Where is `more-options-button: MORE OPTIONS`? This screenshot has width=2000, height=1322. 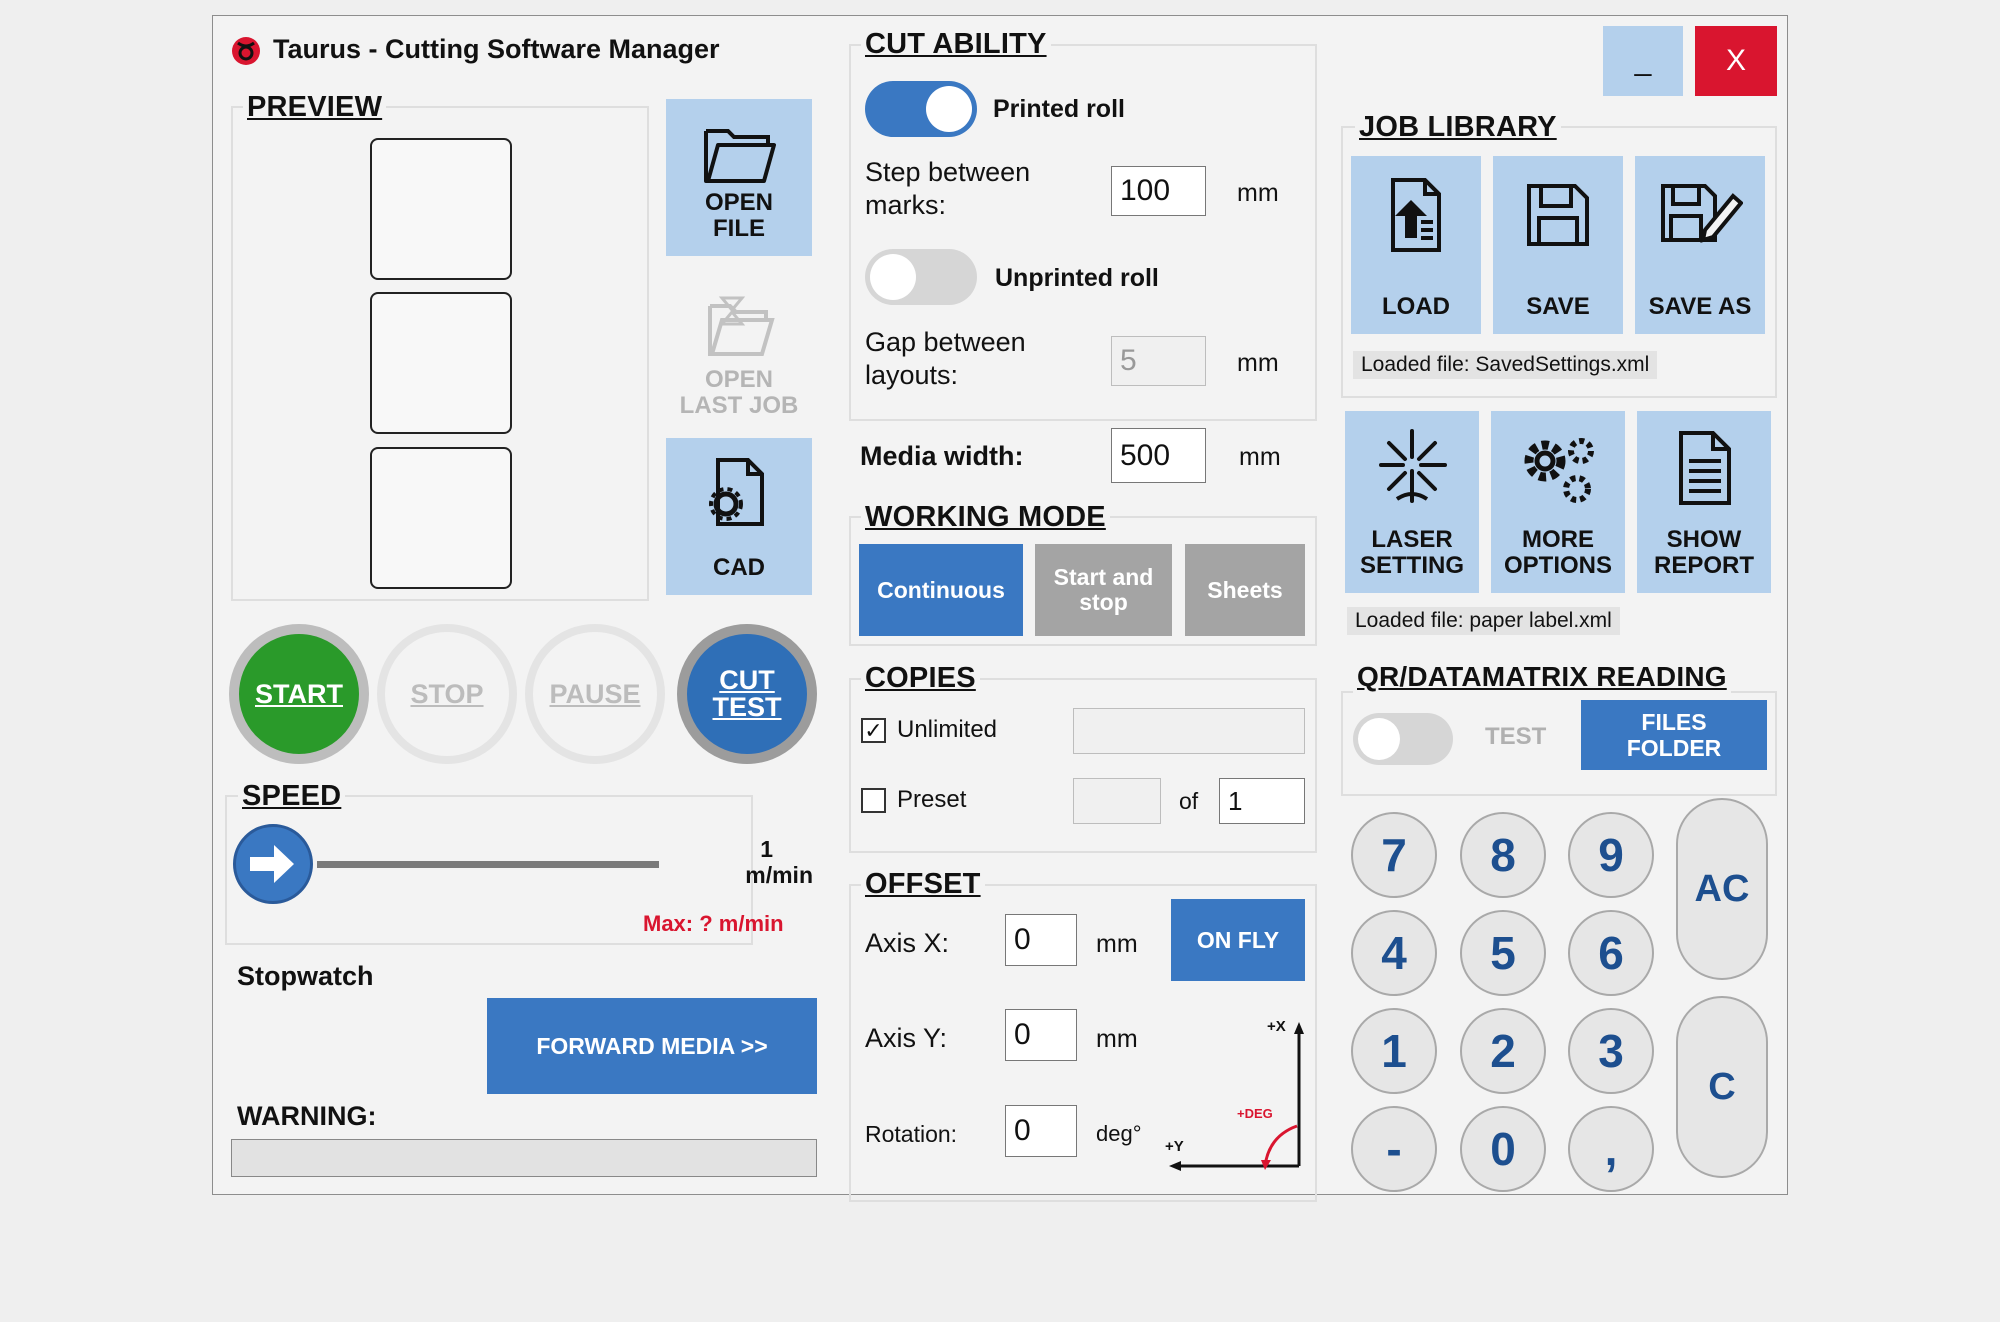
more-options-button: MORE OPTIONS is located at coordinates (1558, 502).